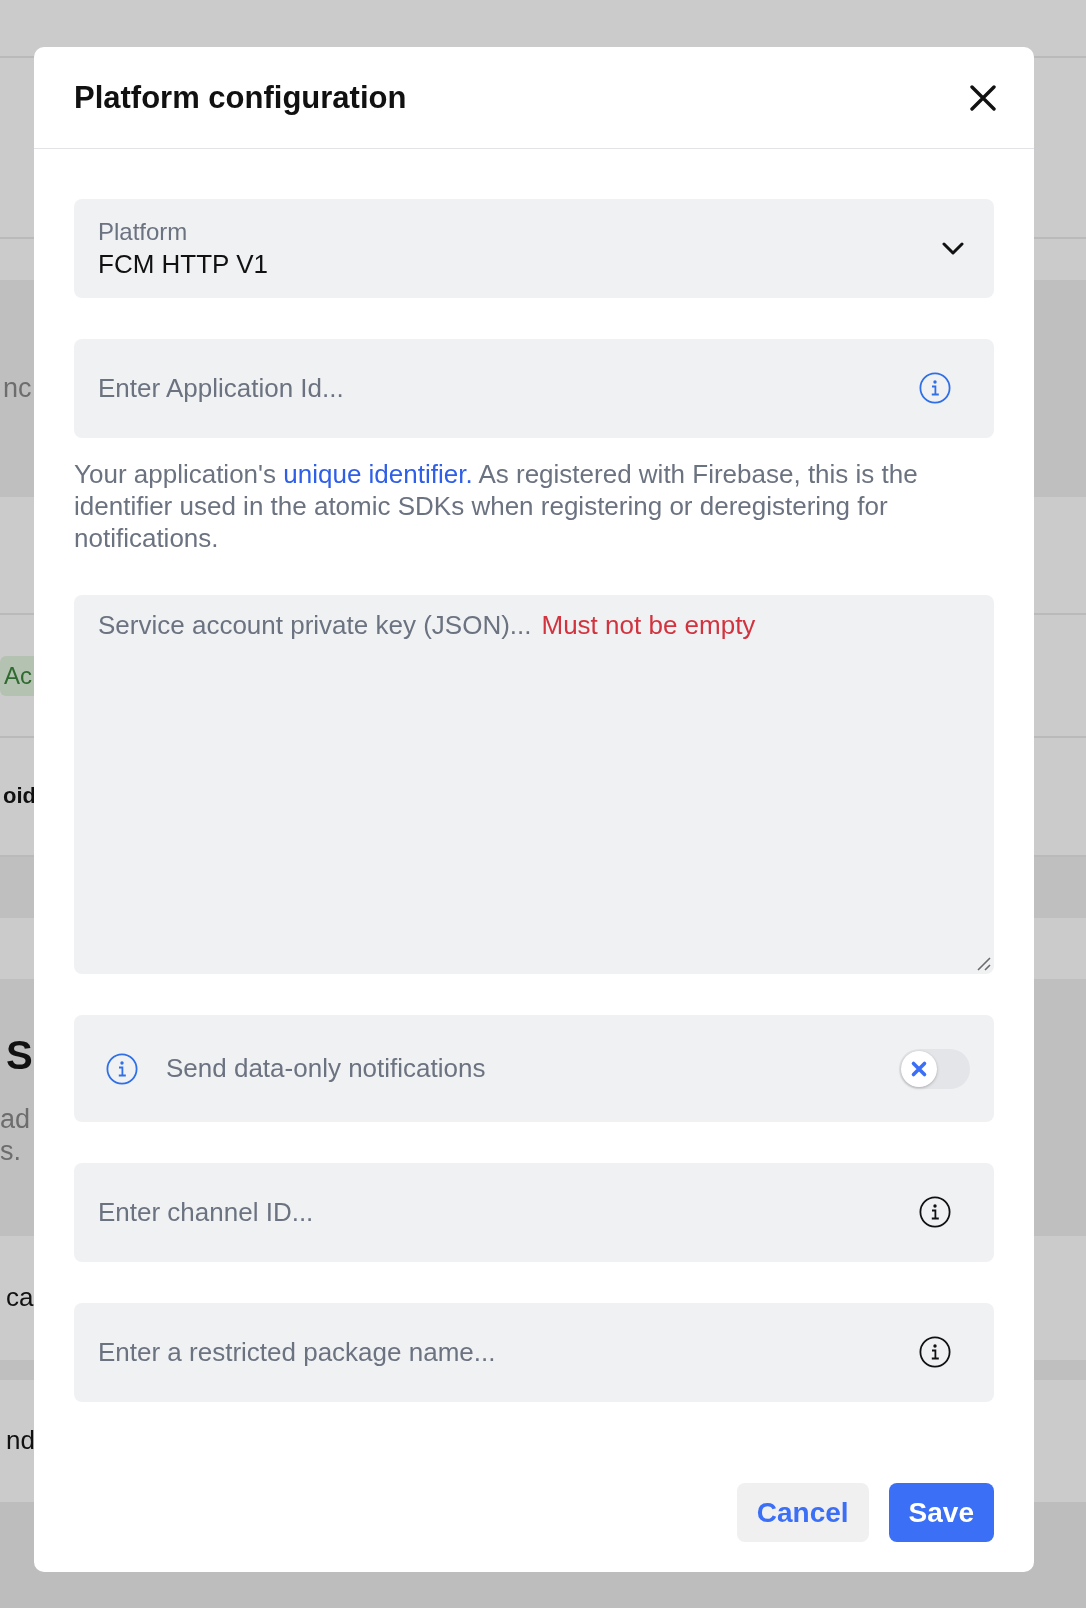 The image size is (1086, 1608). Describe the element at coordinates (953, 248) in the screenshot. I see `chevron-down-icon` at that location.